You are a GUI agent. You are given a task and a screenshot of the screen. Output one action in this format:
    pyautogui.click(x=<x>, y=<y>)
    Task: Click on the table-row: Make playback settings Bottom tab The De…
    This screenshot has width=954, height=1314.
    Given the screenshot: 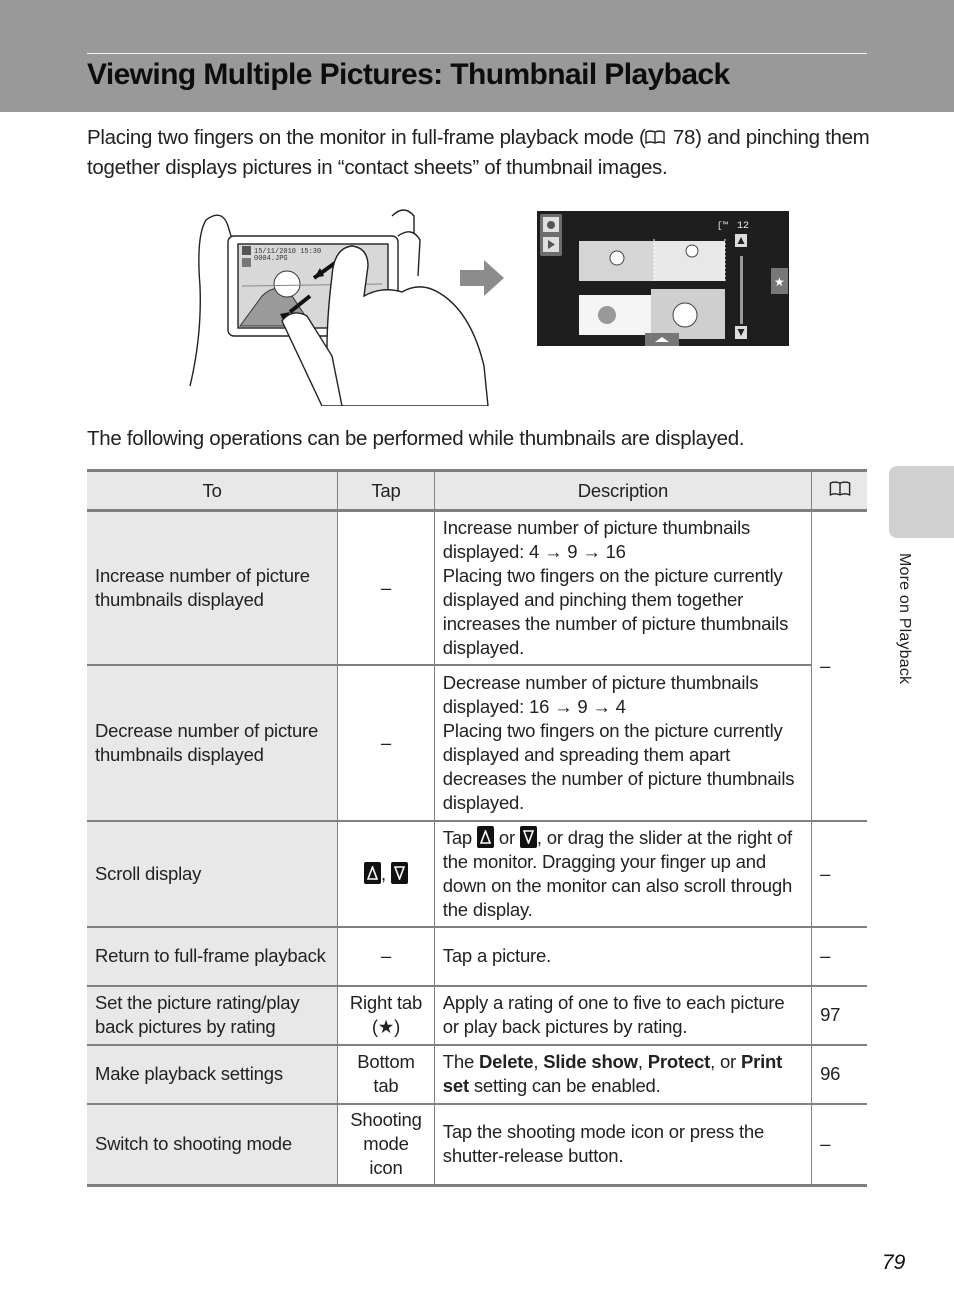 What is the action you would take?
    pyautogui.click(x=477, y=1074)
    